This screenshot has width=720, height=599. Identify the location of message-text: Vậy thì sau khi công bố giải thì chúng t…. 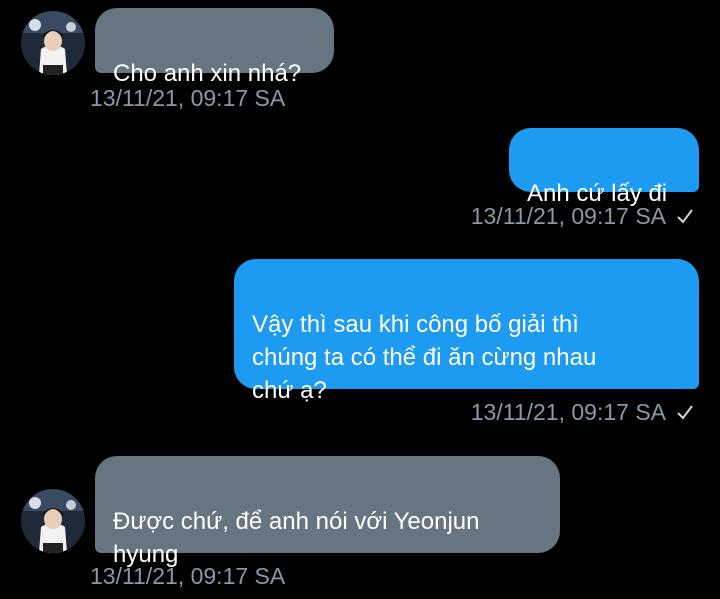
(424, 357).